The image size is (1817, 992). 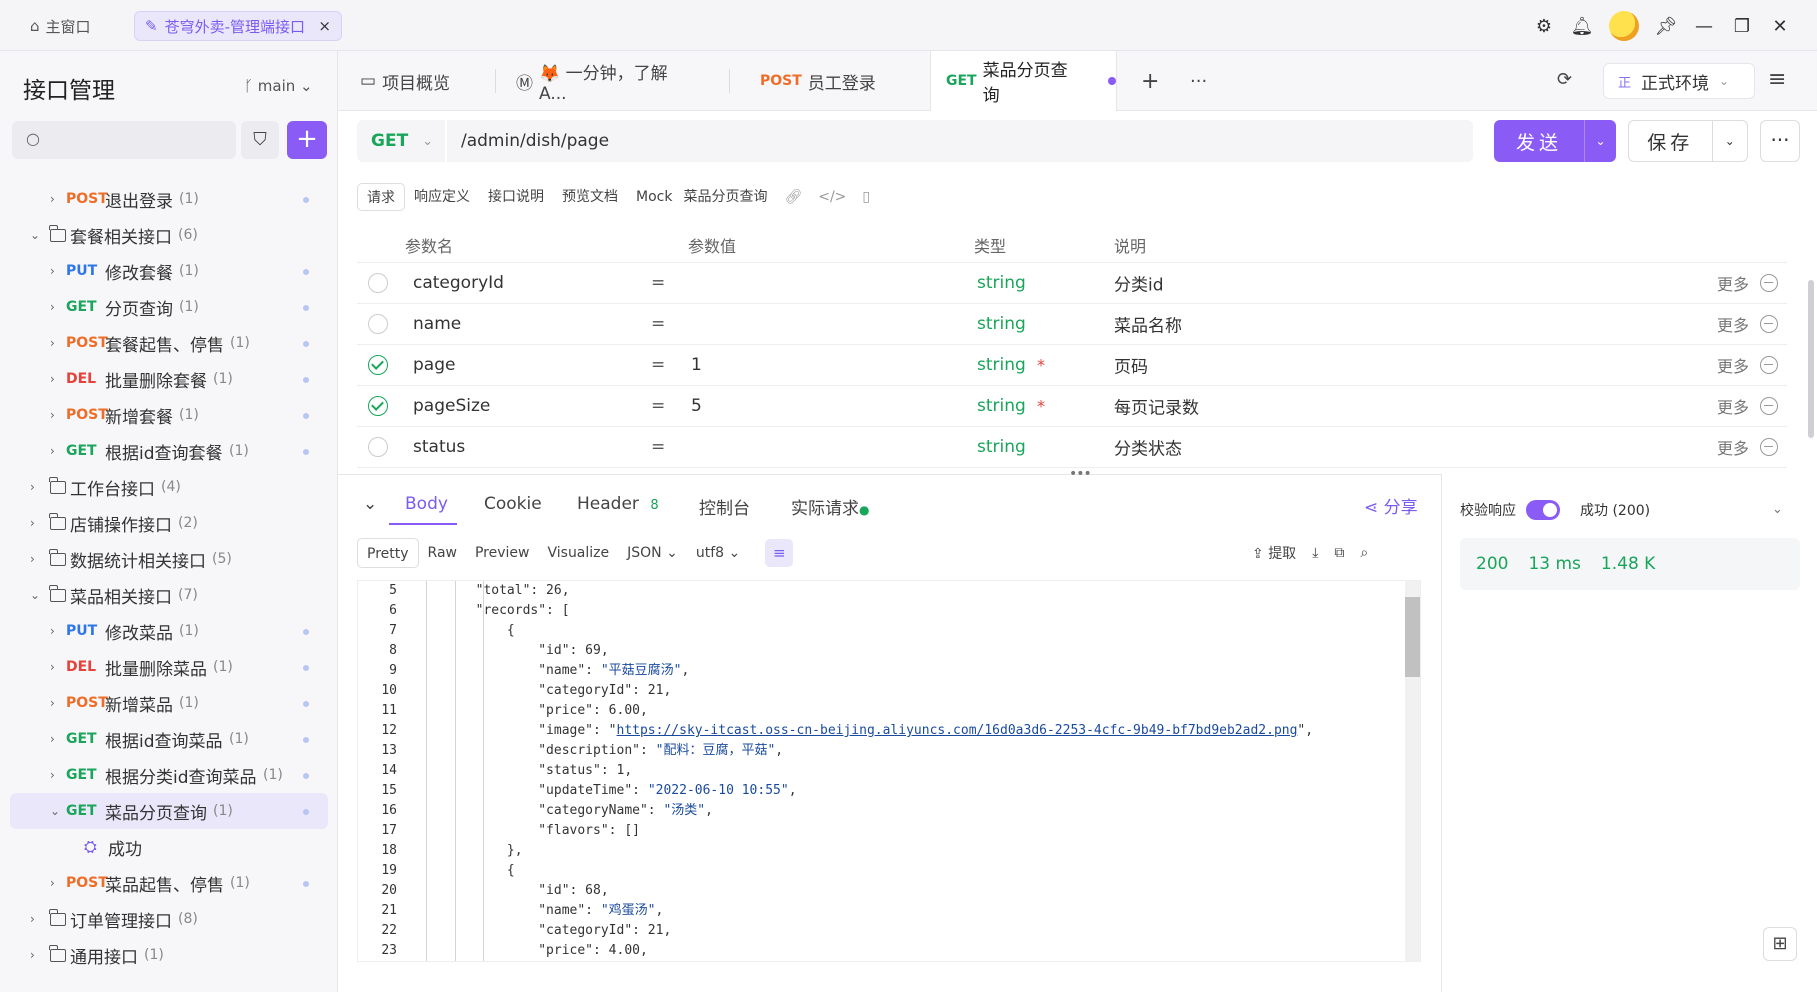 What do you see at coordinates (1150, 81) in the screenshot?
I see `new-tab-button: +` at bounding box center [1150, 81].